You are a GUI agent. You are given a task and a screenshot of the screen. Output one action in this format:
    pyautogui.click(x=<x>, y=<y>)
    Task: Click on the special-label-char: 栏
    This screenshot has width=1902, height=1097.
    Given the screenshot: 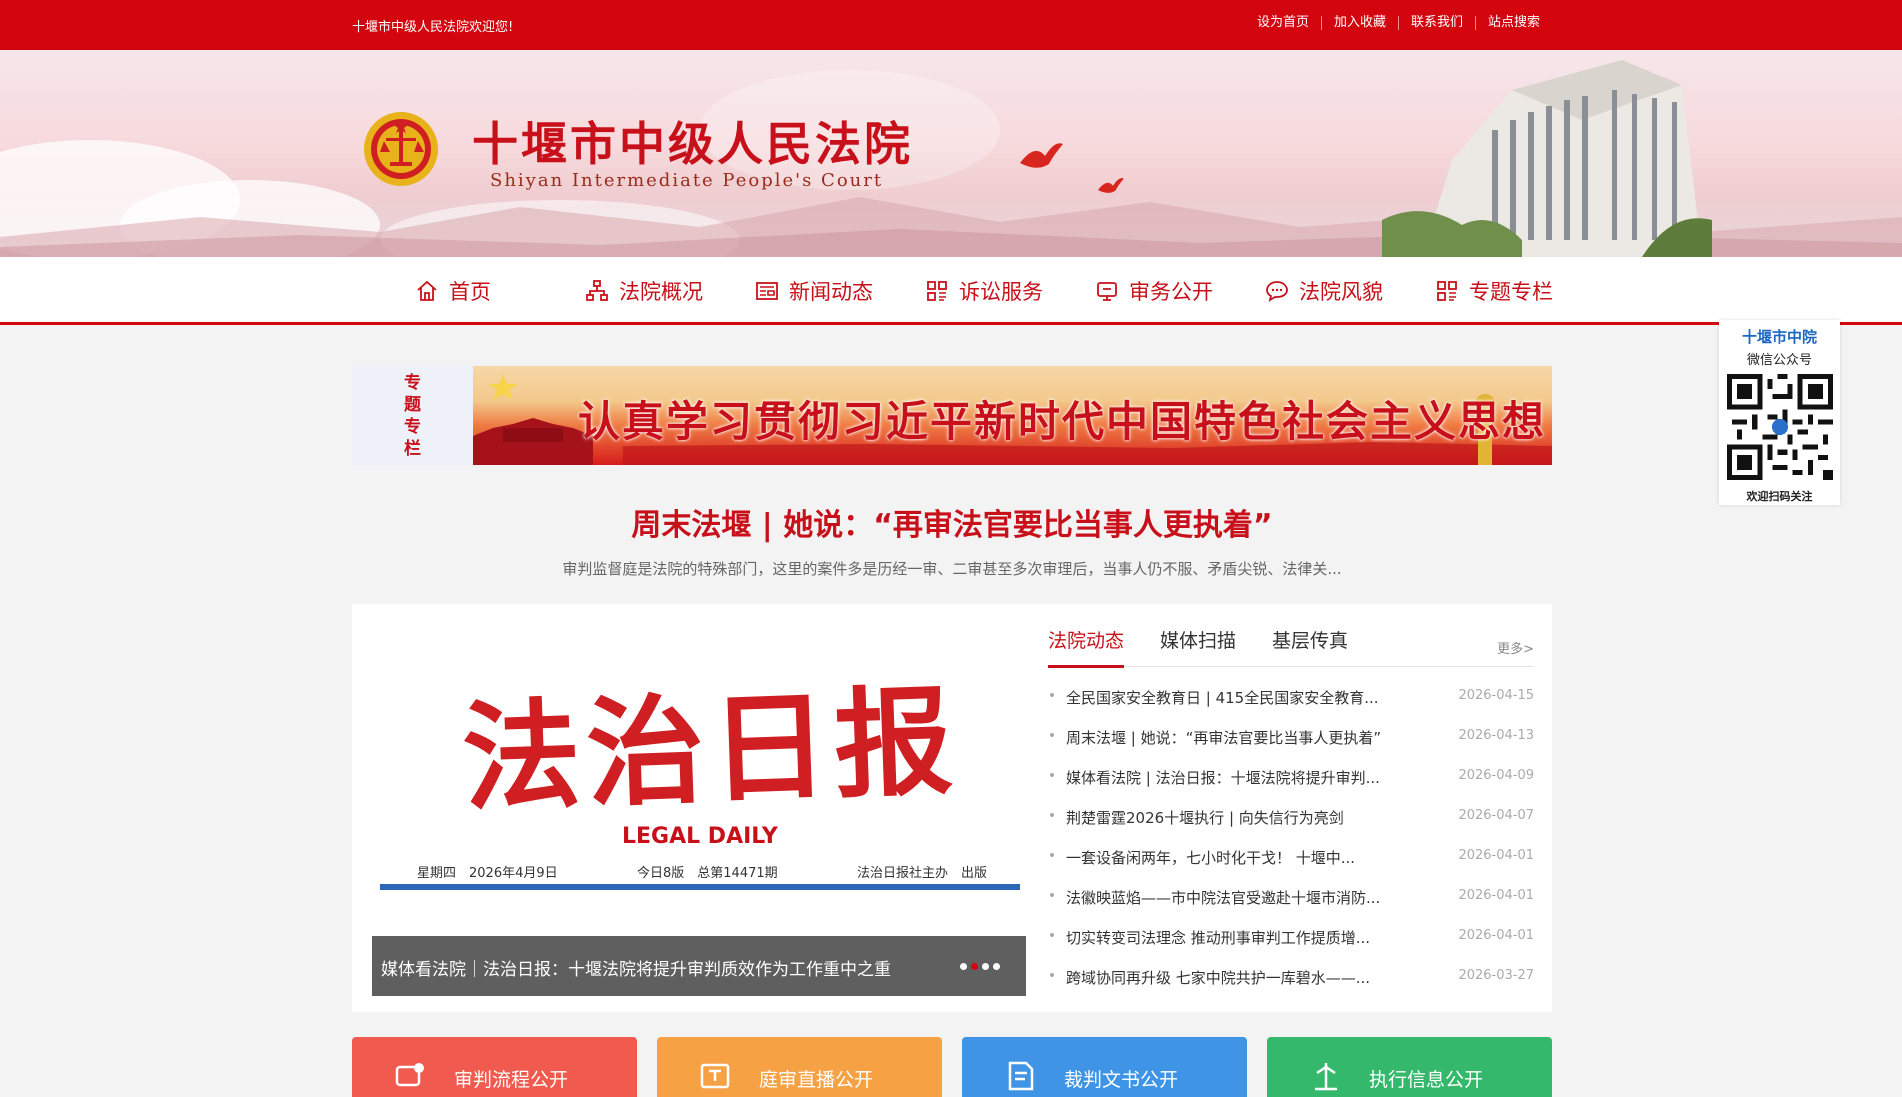 What is the action you would take?
    pyautogui.click(x=412, y=449)
    